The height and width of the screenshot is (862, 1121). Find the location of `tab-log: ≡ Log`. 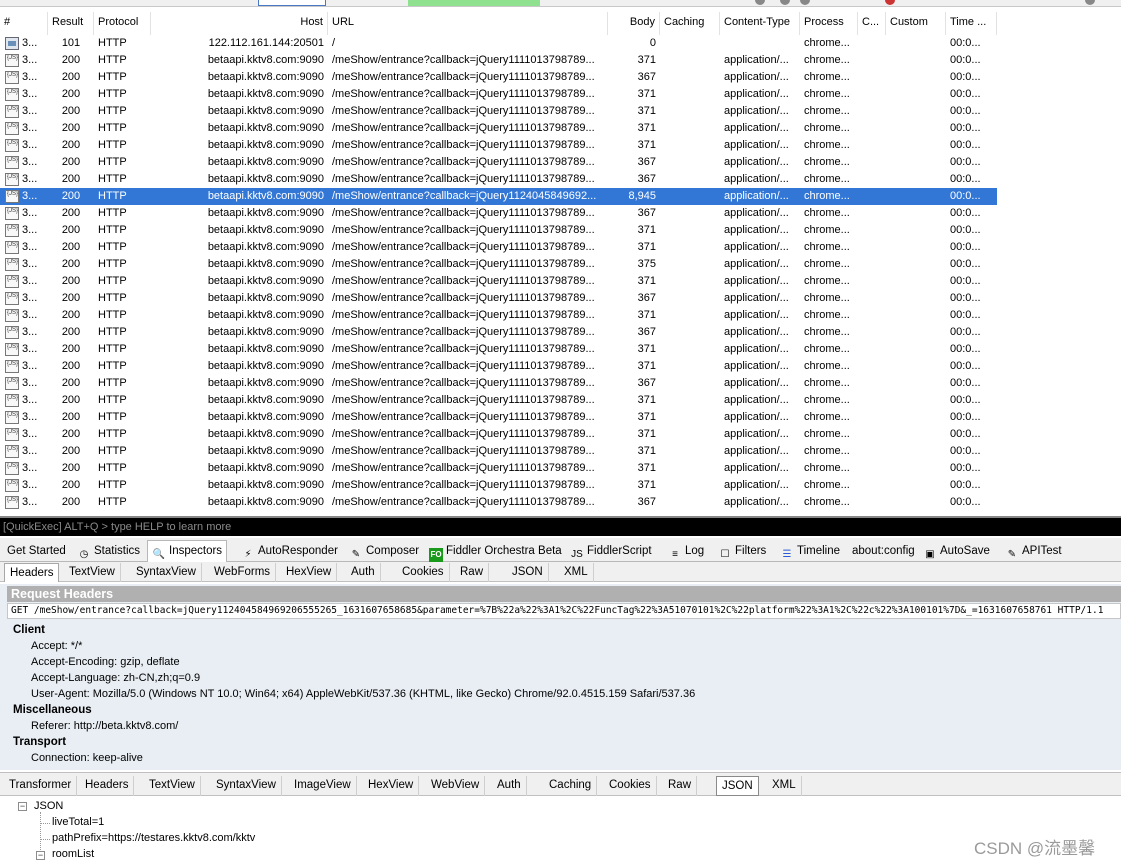

tab-log: ≡ Log is located at coordinates (686, 551).